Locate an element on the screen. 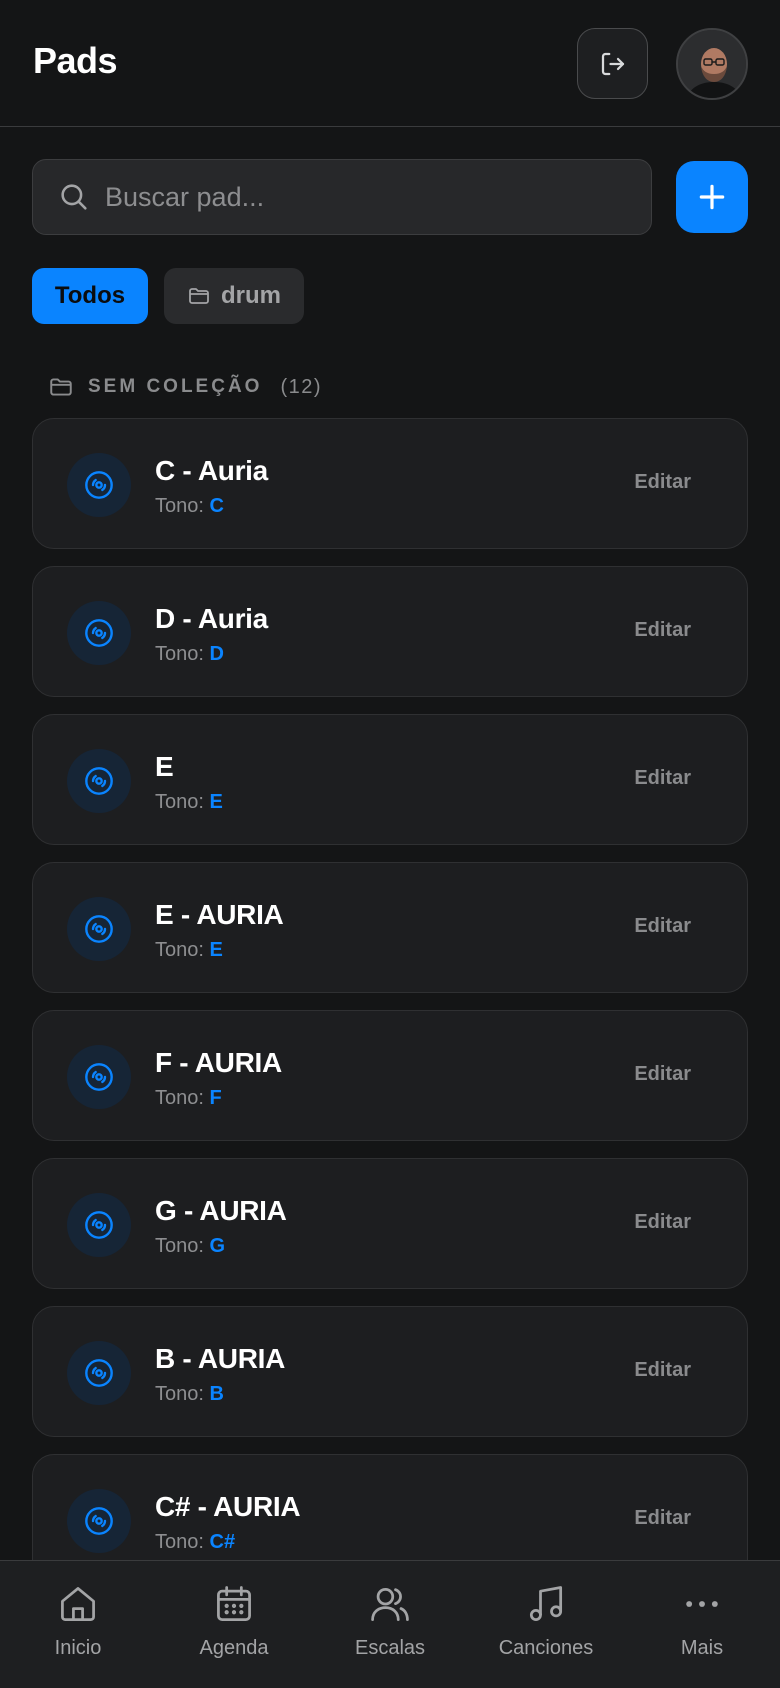 The width and height of the screenshot is (780, 1688). nav-item-canciones: Canciones is located at coordinates (546, 1624).